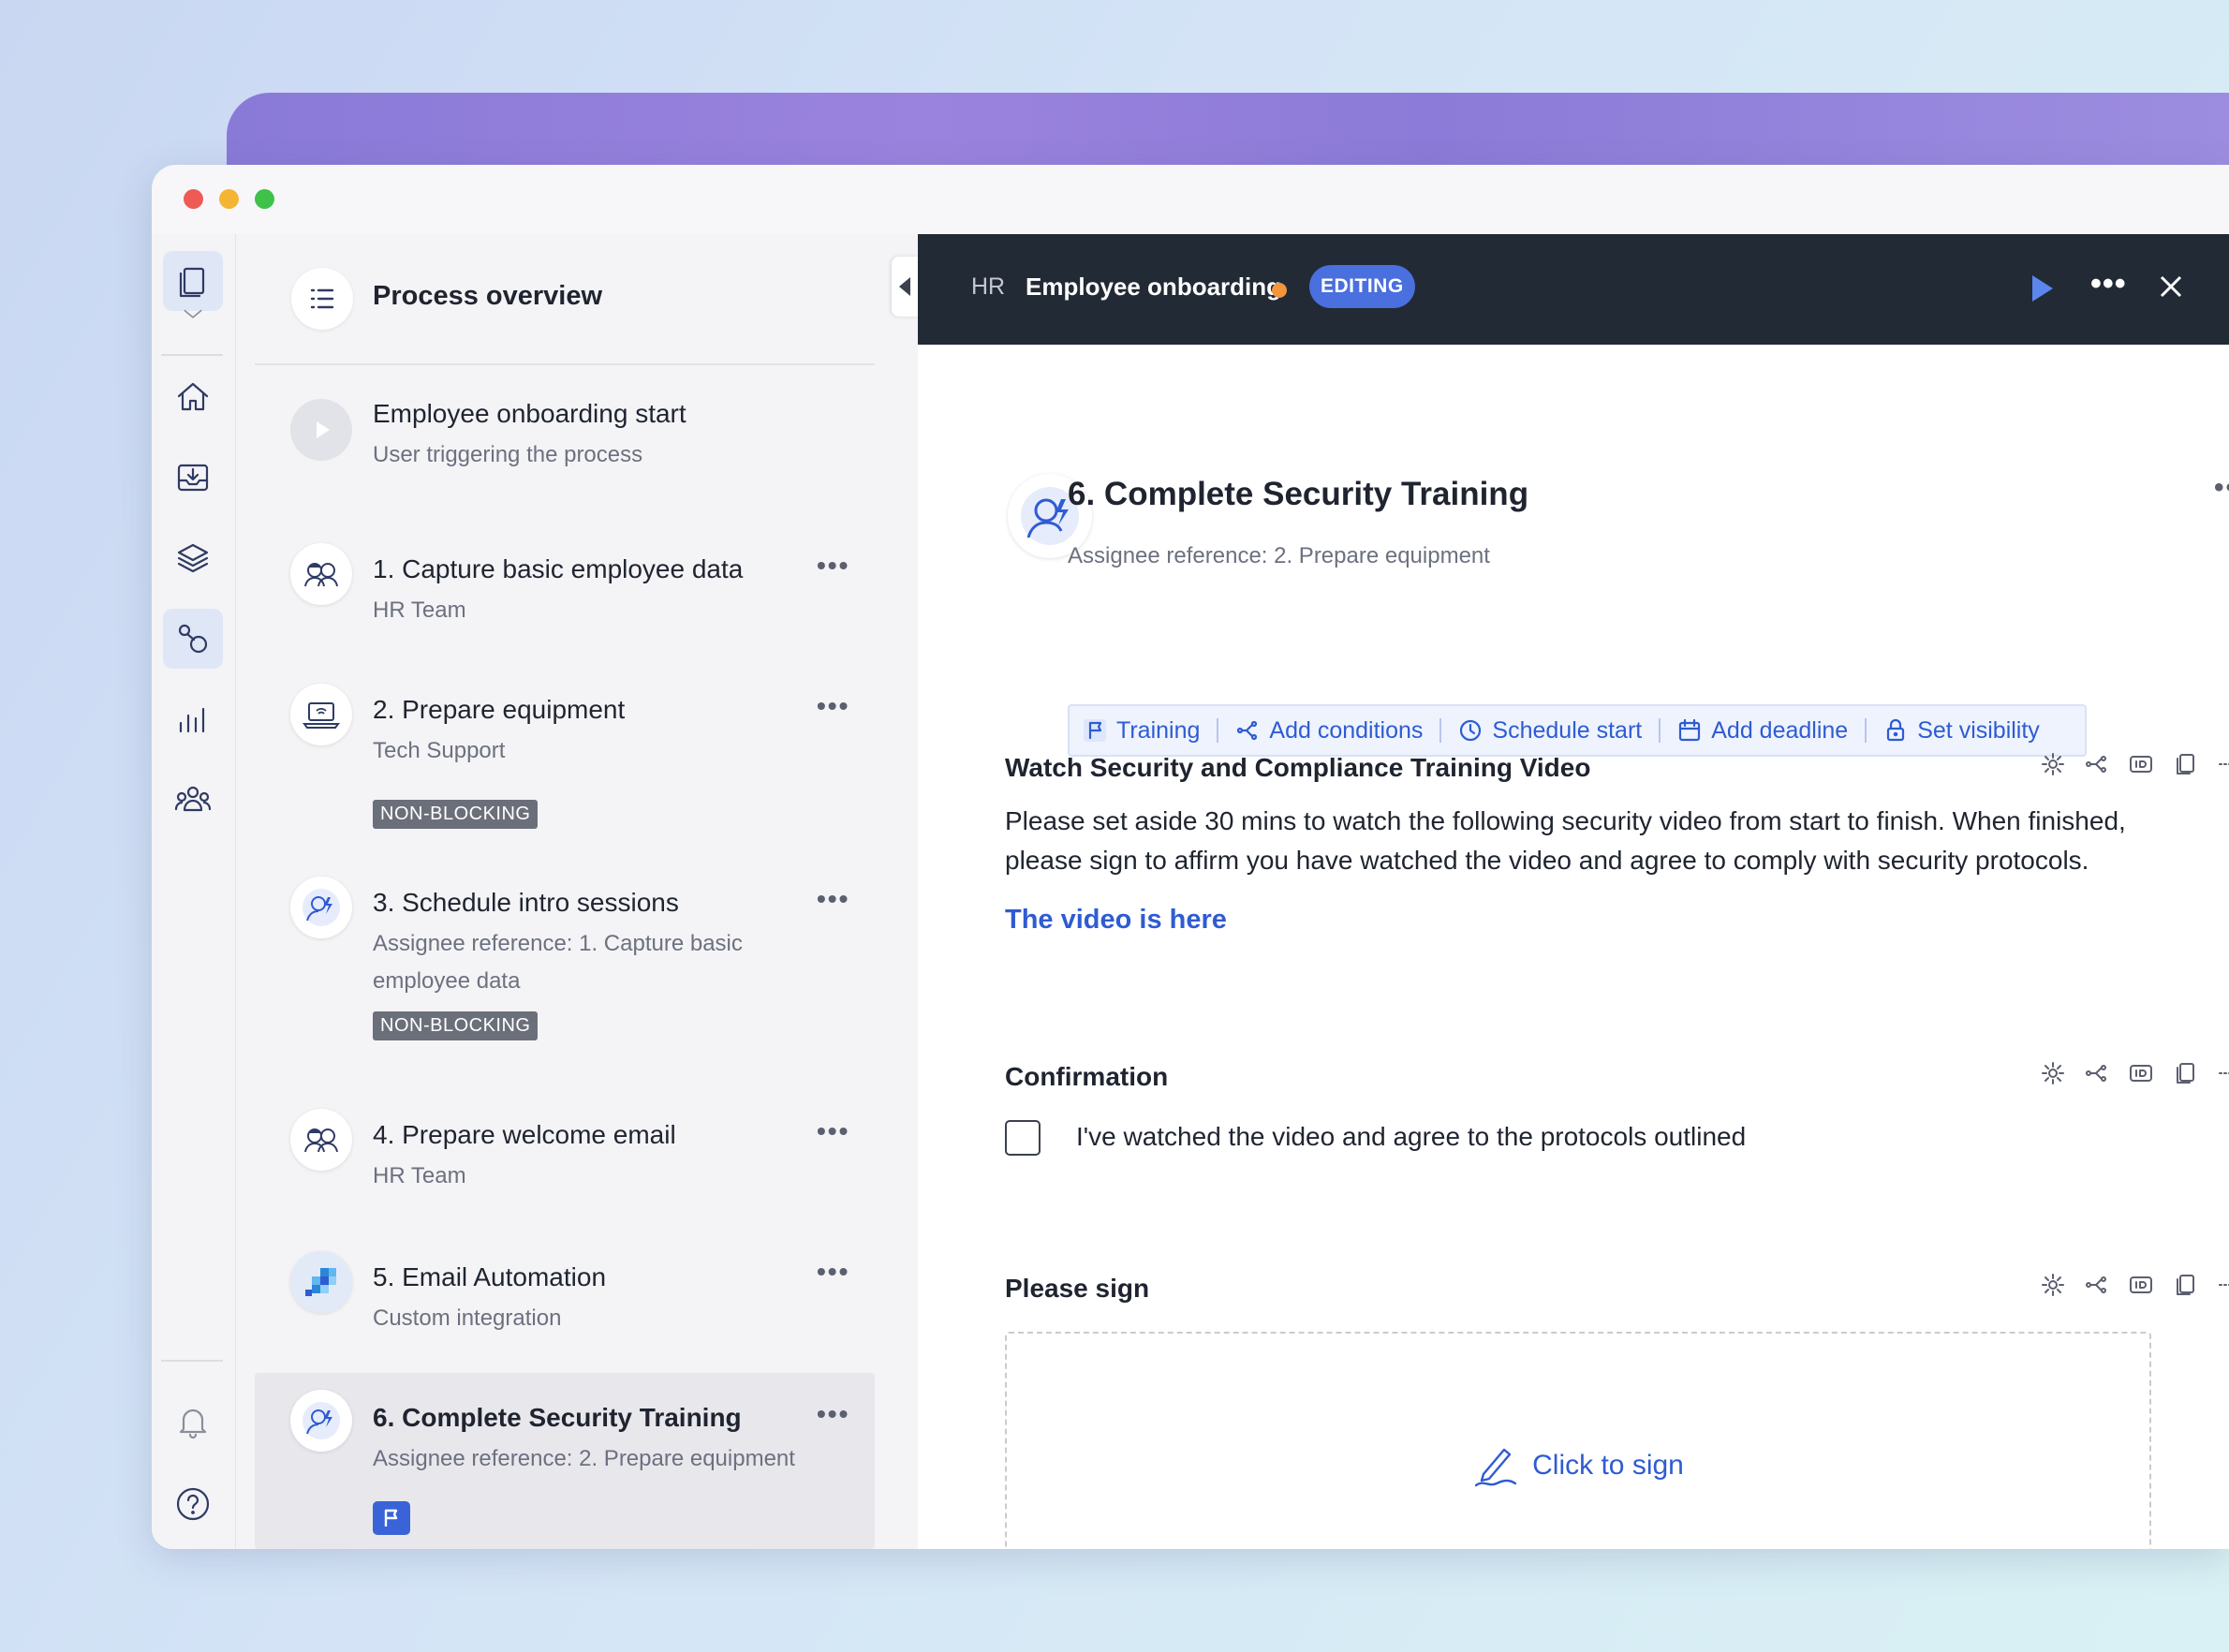  Describe the element at coordinates (1978, 730) in the screenshot. I see `chip-label: Set visibility` at that location.